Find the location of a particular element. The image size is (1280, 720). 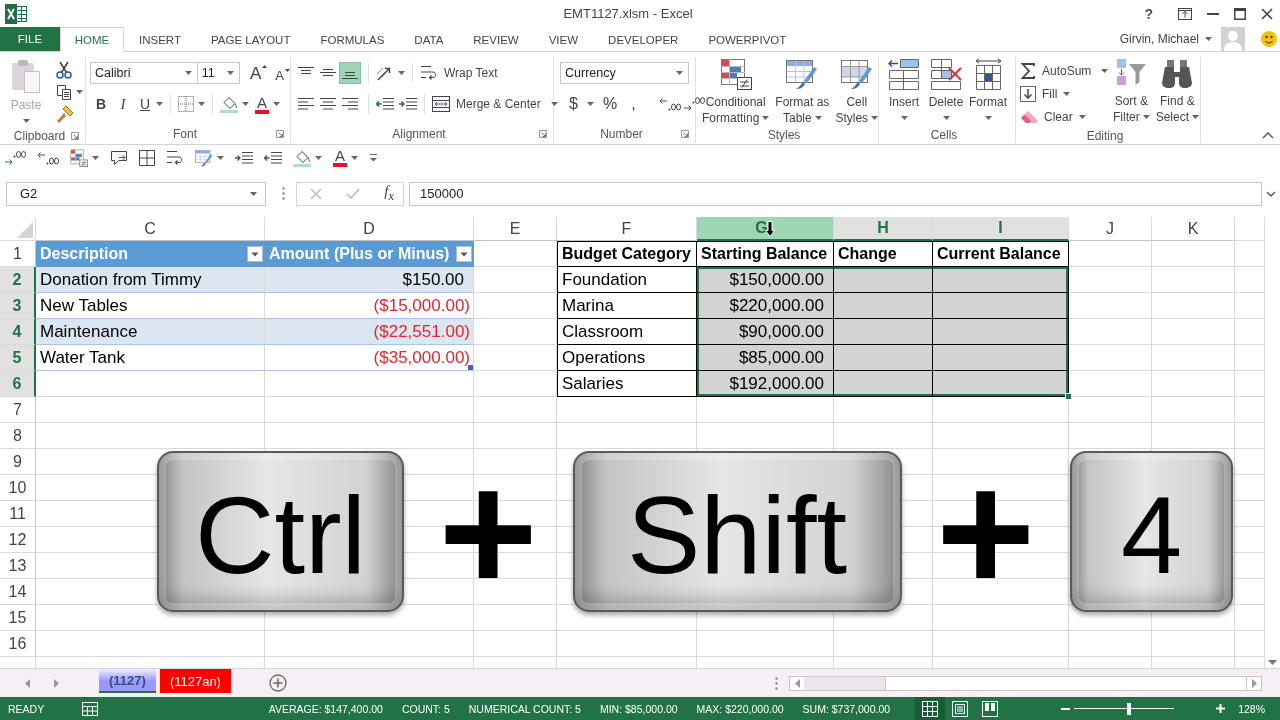

row-header: 6 is located at coordinates (18, 384).